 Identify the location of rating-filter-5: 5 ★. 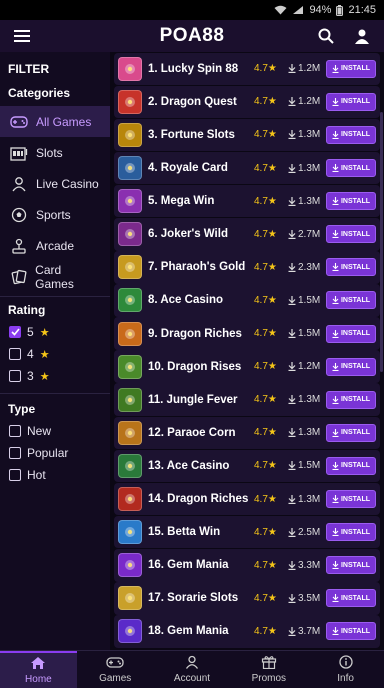
(55, 332).